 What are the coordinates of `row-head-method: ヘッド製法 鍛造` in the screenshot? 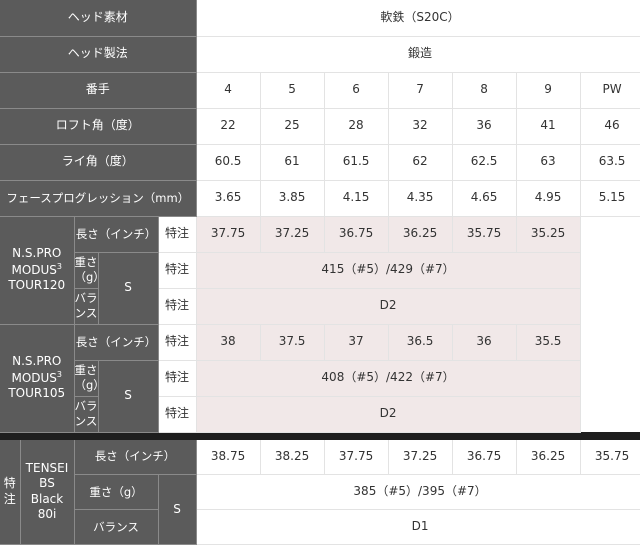 It's located at (320, 54).